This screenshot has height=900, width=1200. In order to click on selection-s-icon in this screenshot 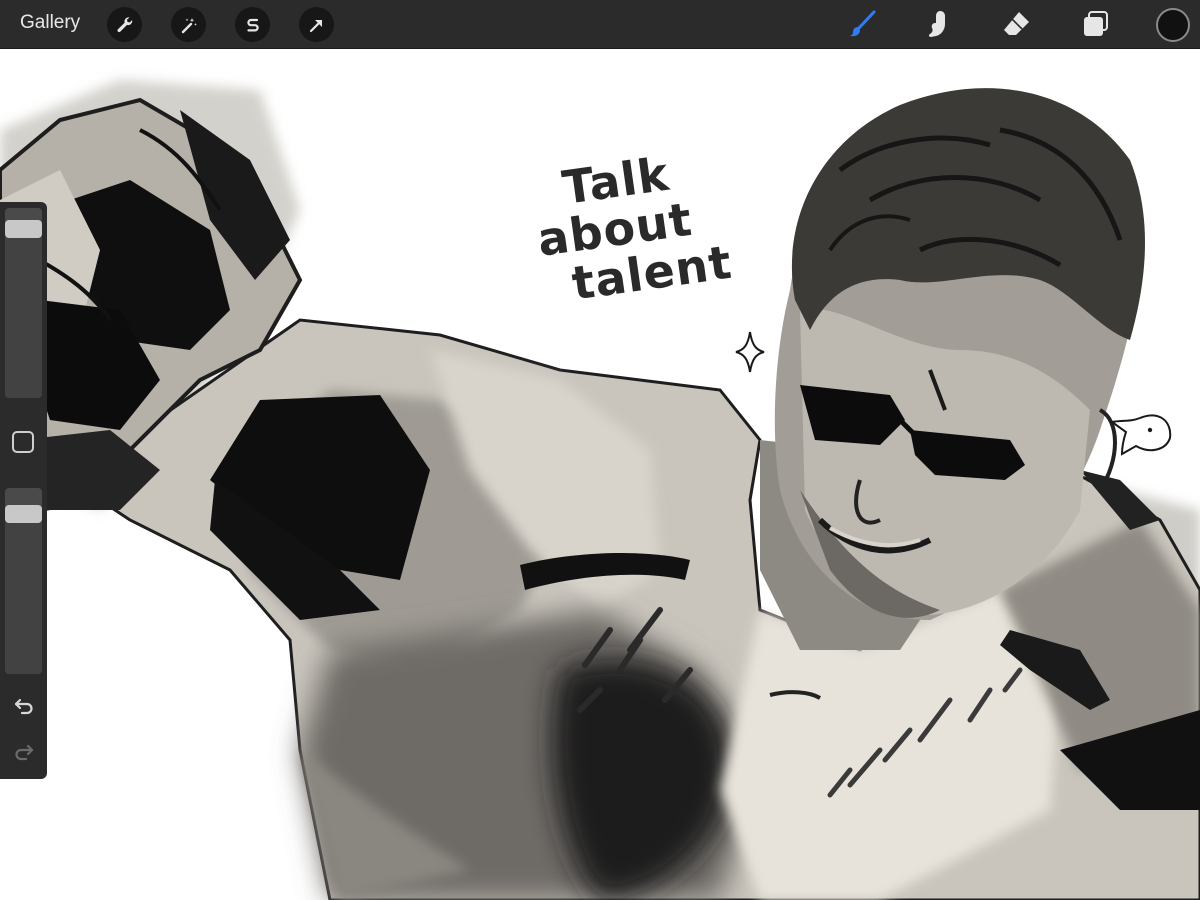, I will do `click(252, 24)`.